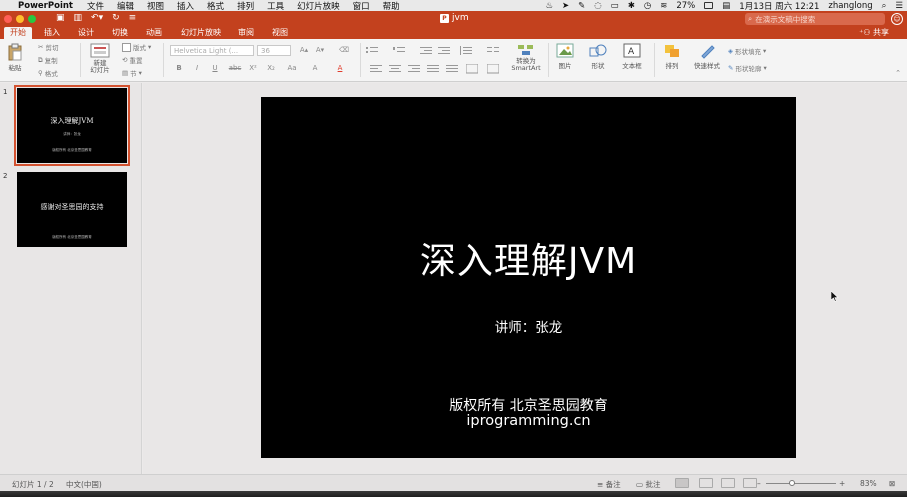  I want to click on shape-outline-button: ✎ 形状轮廓 ▾, so click(747, 68).